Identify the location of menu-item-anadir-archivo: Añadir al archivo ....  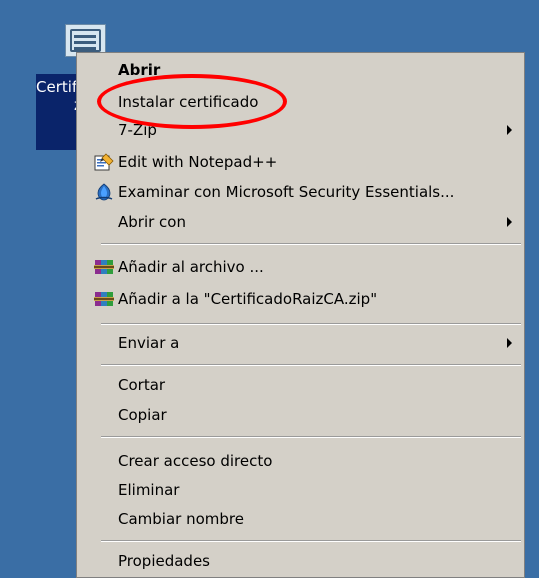
(300, 267).